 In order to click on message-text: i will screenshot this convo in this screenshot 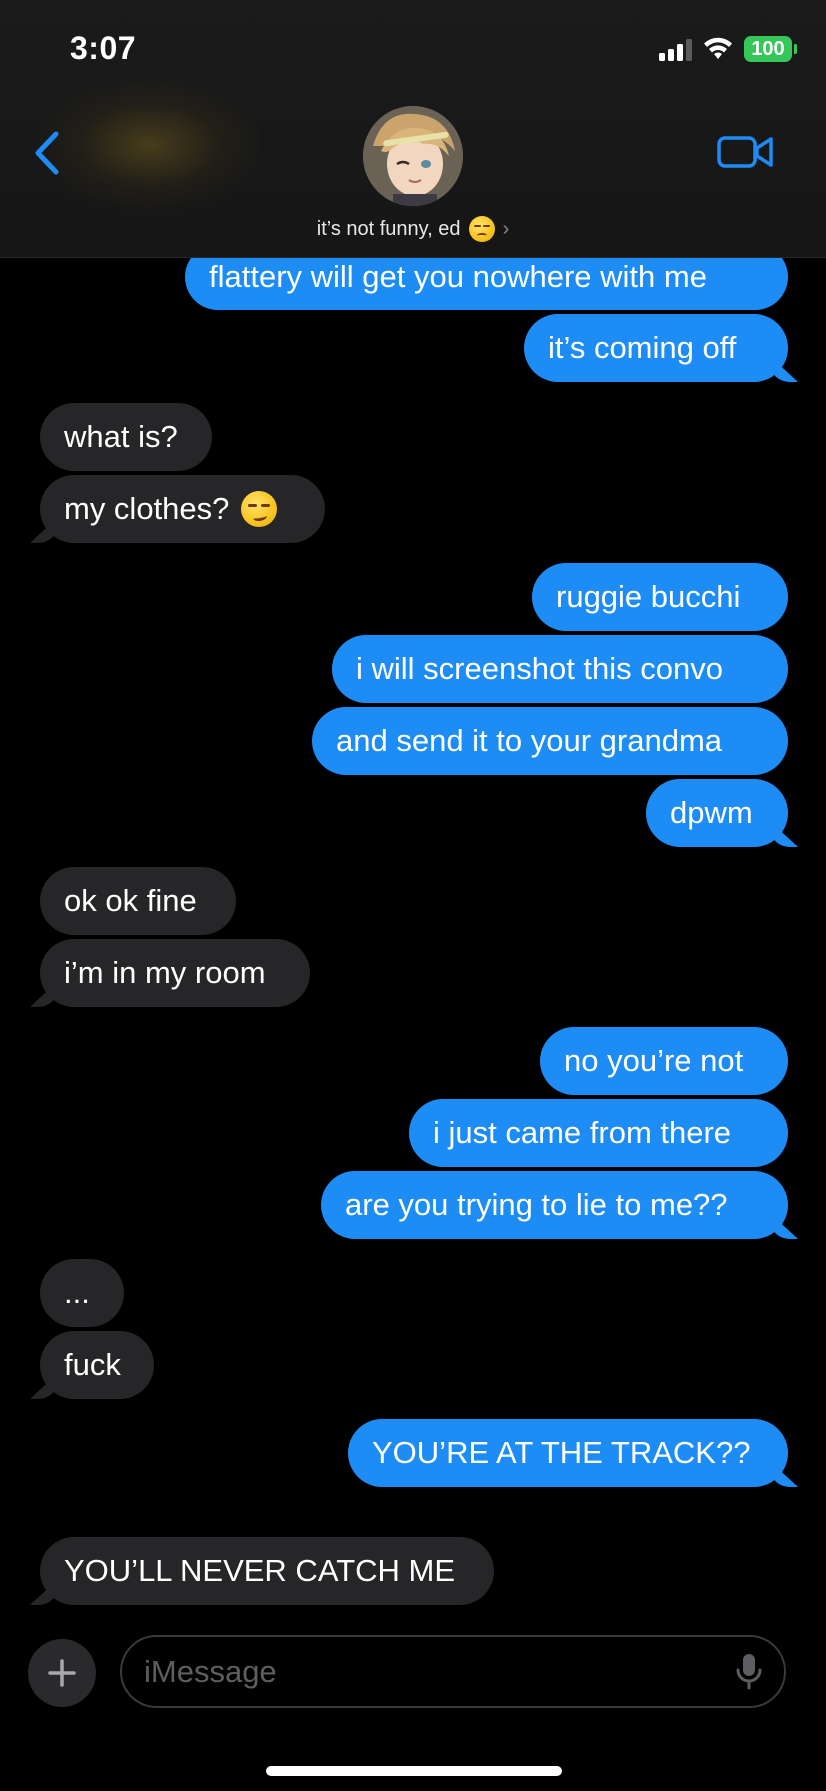, I will do `click(539, 668)`.